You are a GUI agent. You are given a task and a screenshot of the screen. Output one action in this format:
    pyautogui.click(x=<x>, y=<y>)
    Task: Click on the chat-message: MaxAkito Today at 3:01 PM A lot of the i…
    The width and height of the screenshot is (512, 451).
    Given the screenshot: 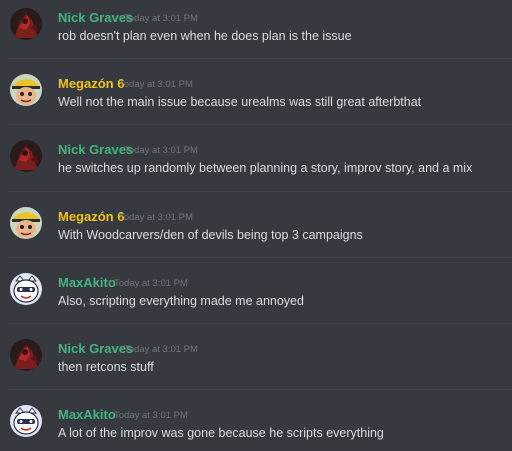 What is the action you would take?
    pyautogui.click(x=256, y=424)
    